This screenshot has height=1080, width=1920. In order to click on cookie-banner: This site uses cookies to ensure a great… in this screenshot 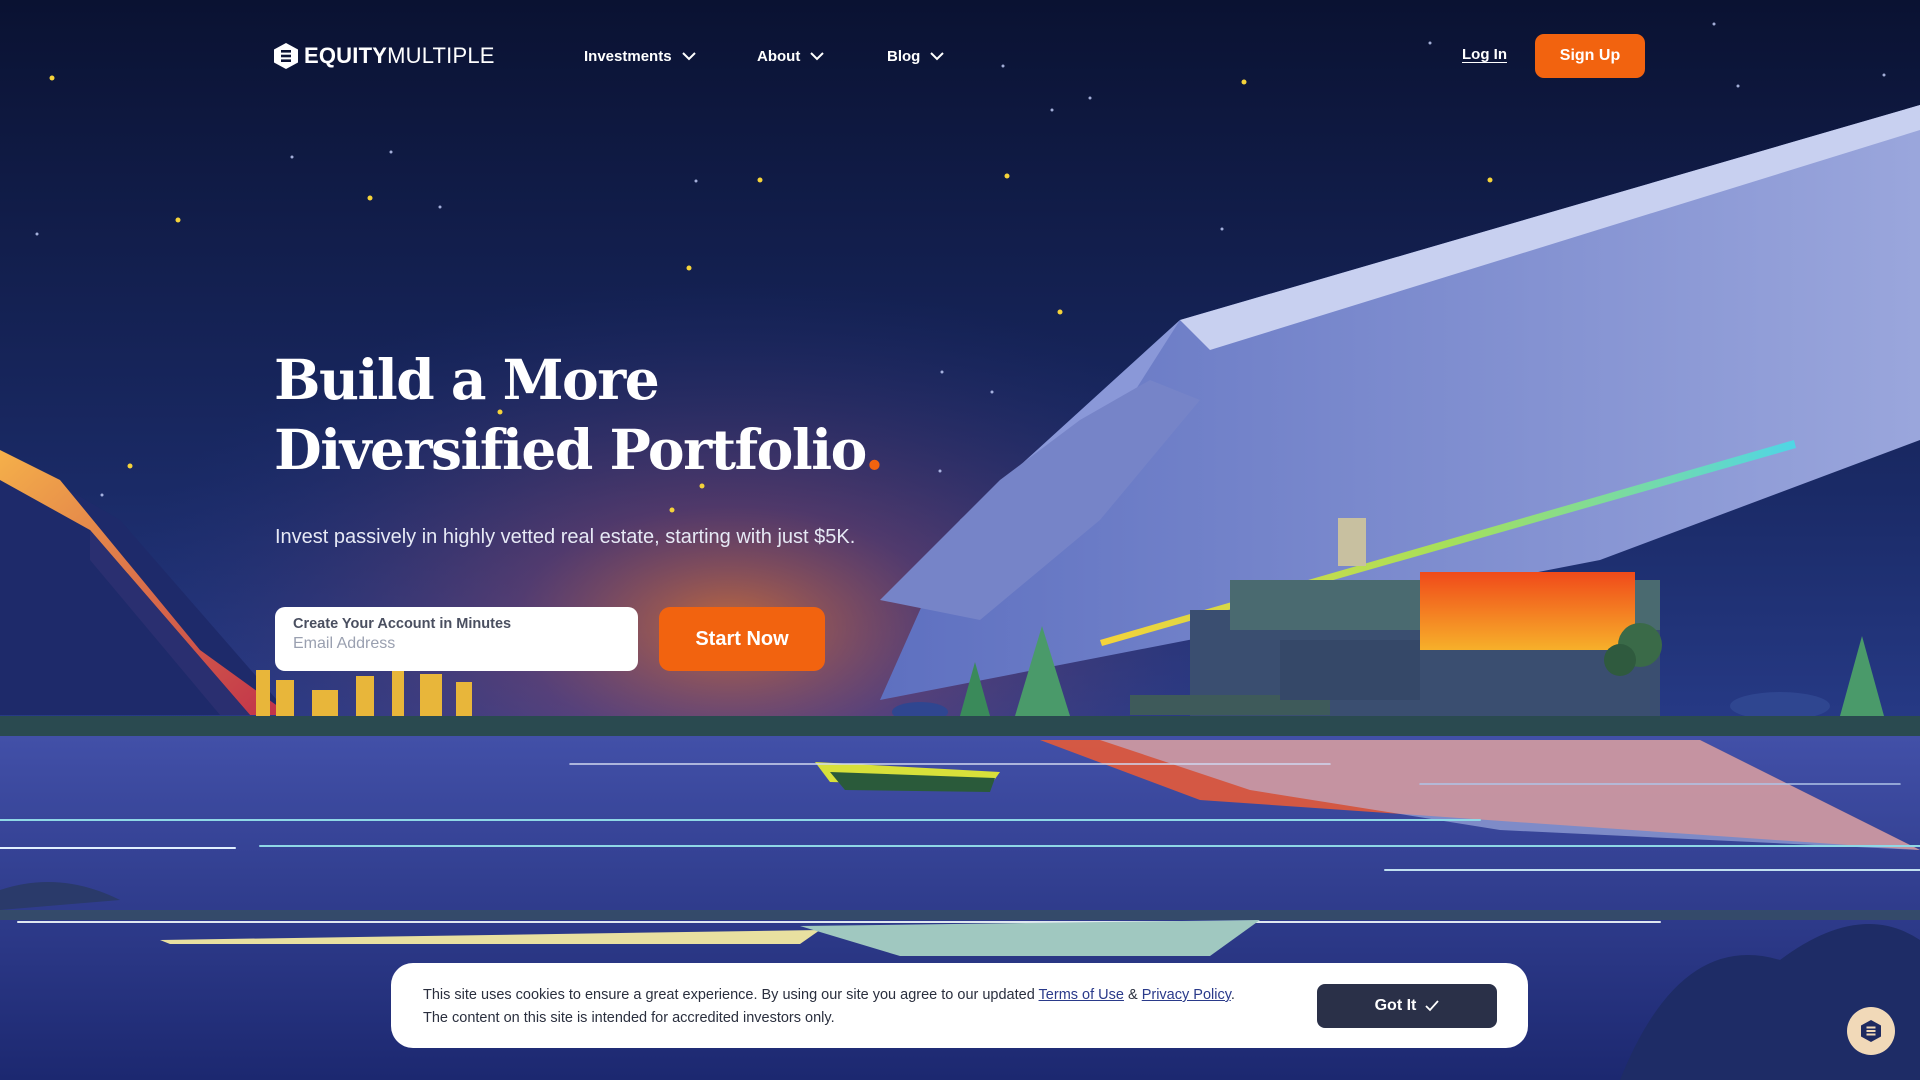, I will do `click(959, 1005)`.